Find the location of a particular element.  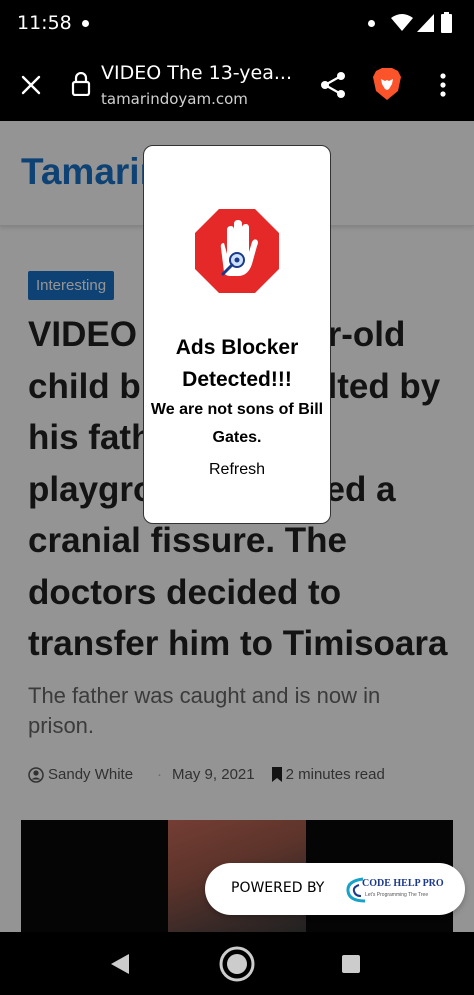

brave-shields-button is located at coordinates (387, 84).